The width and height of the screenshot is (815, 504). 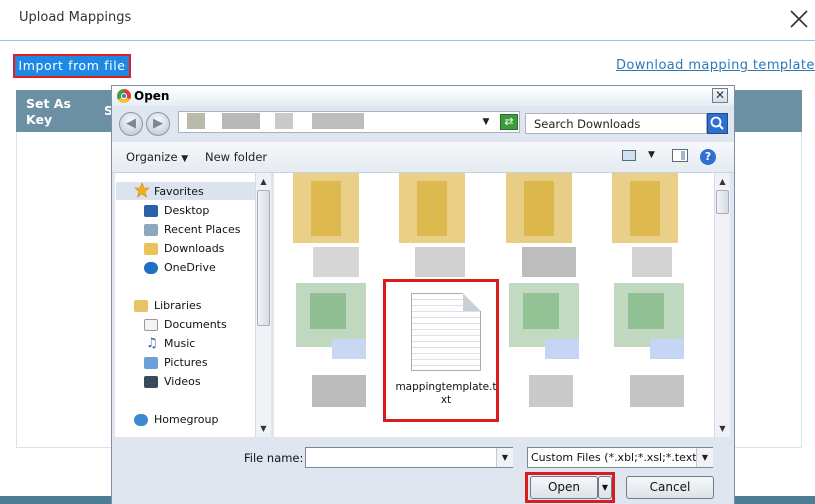 What do you see at coordinates (152, 96) in the screenshot?
I see `dialog-title: Open` at bounding box center [152, 96].